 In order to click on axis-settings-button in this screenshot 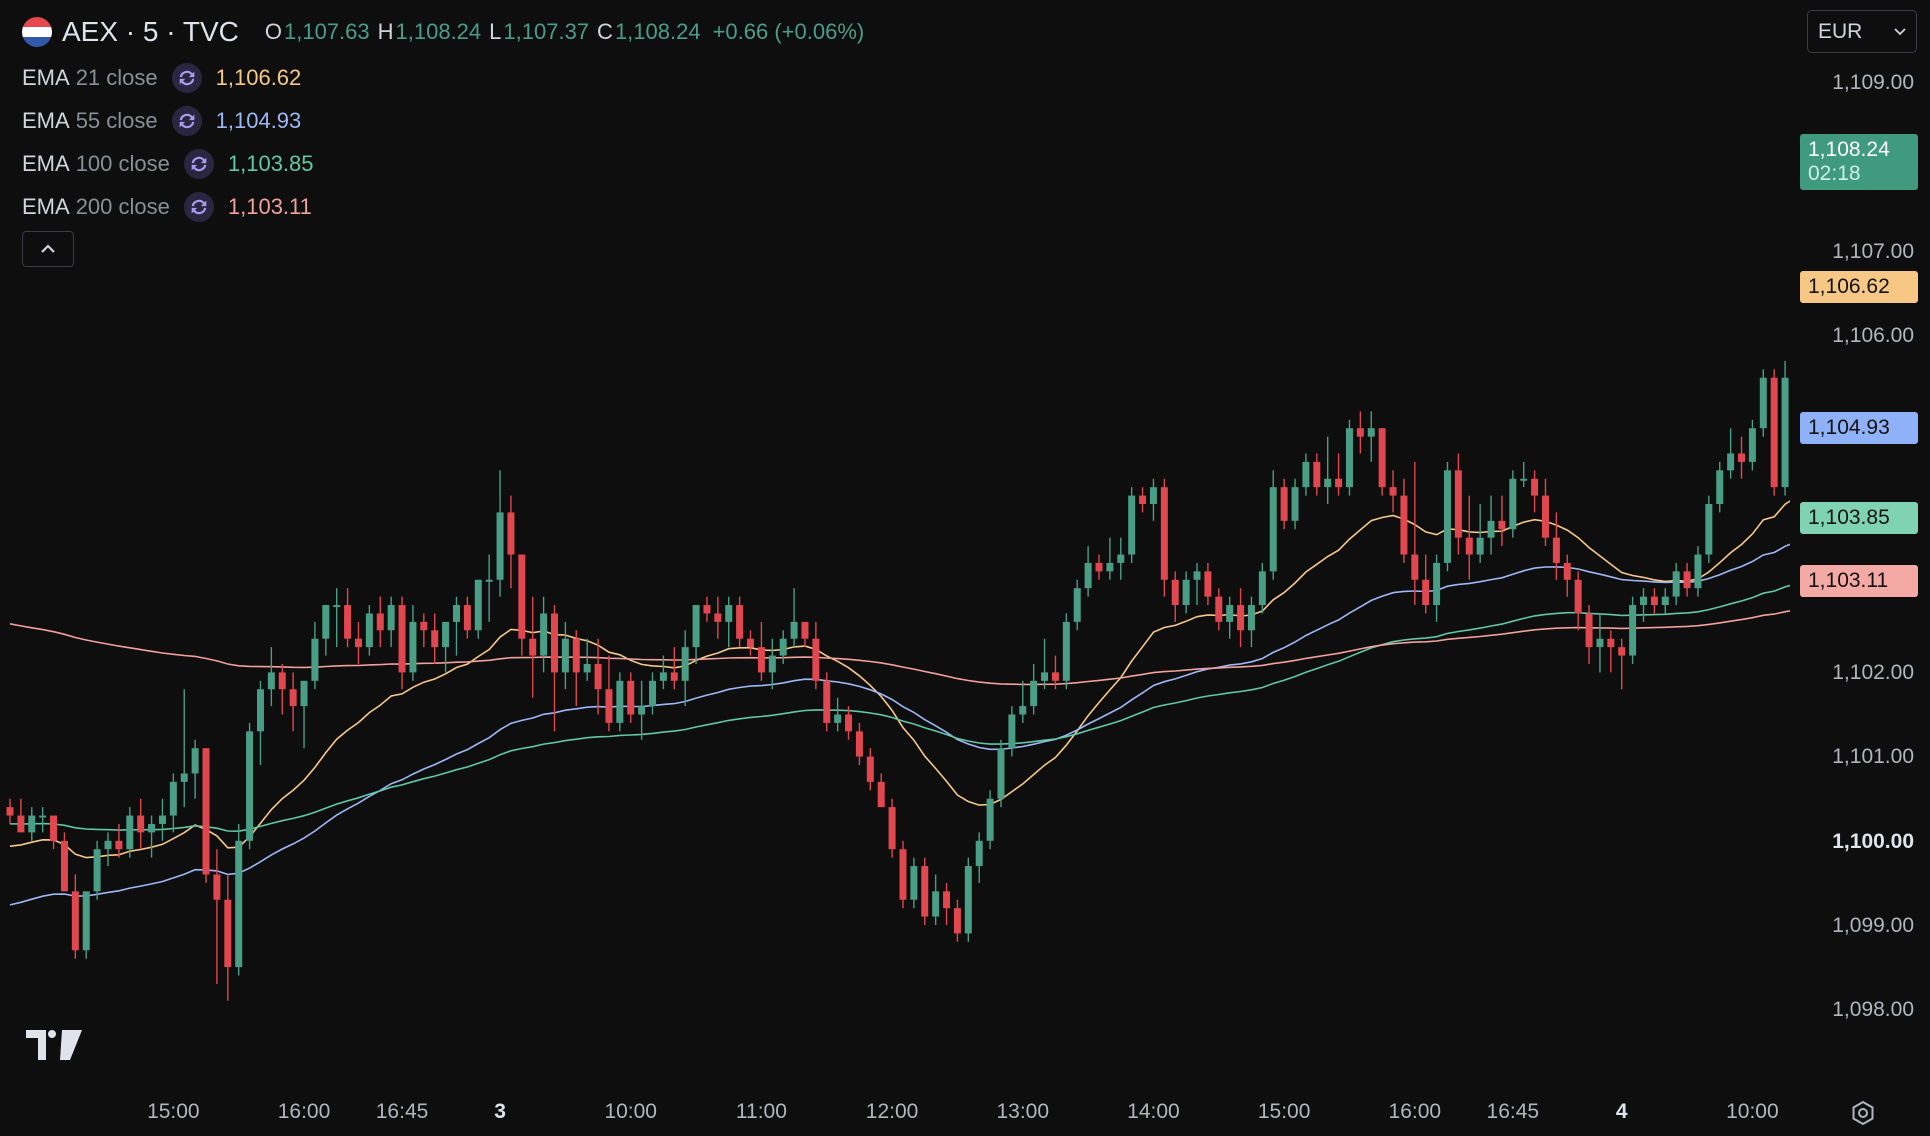, I will do `click(1863, 1115)`.